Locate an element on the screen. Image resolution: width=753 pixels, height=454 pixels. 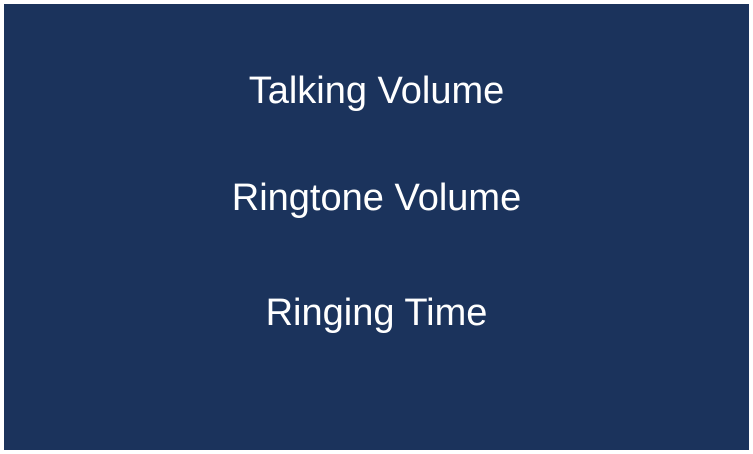
menu-item-ringtone-volume: Ringtone Volume is located at coordinates (376, 198).